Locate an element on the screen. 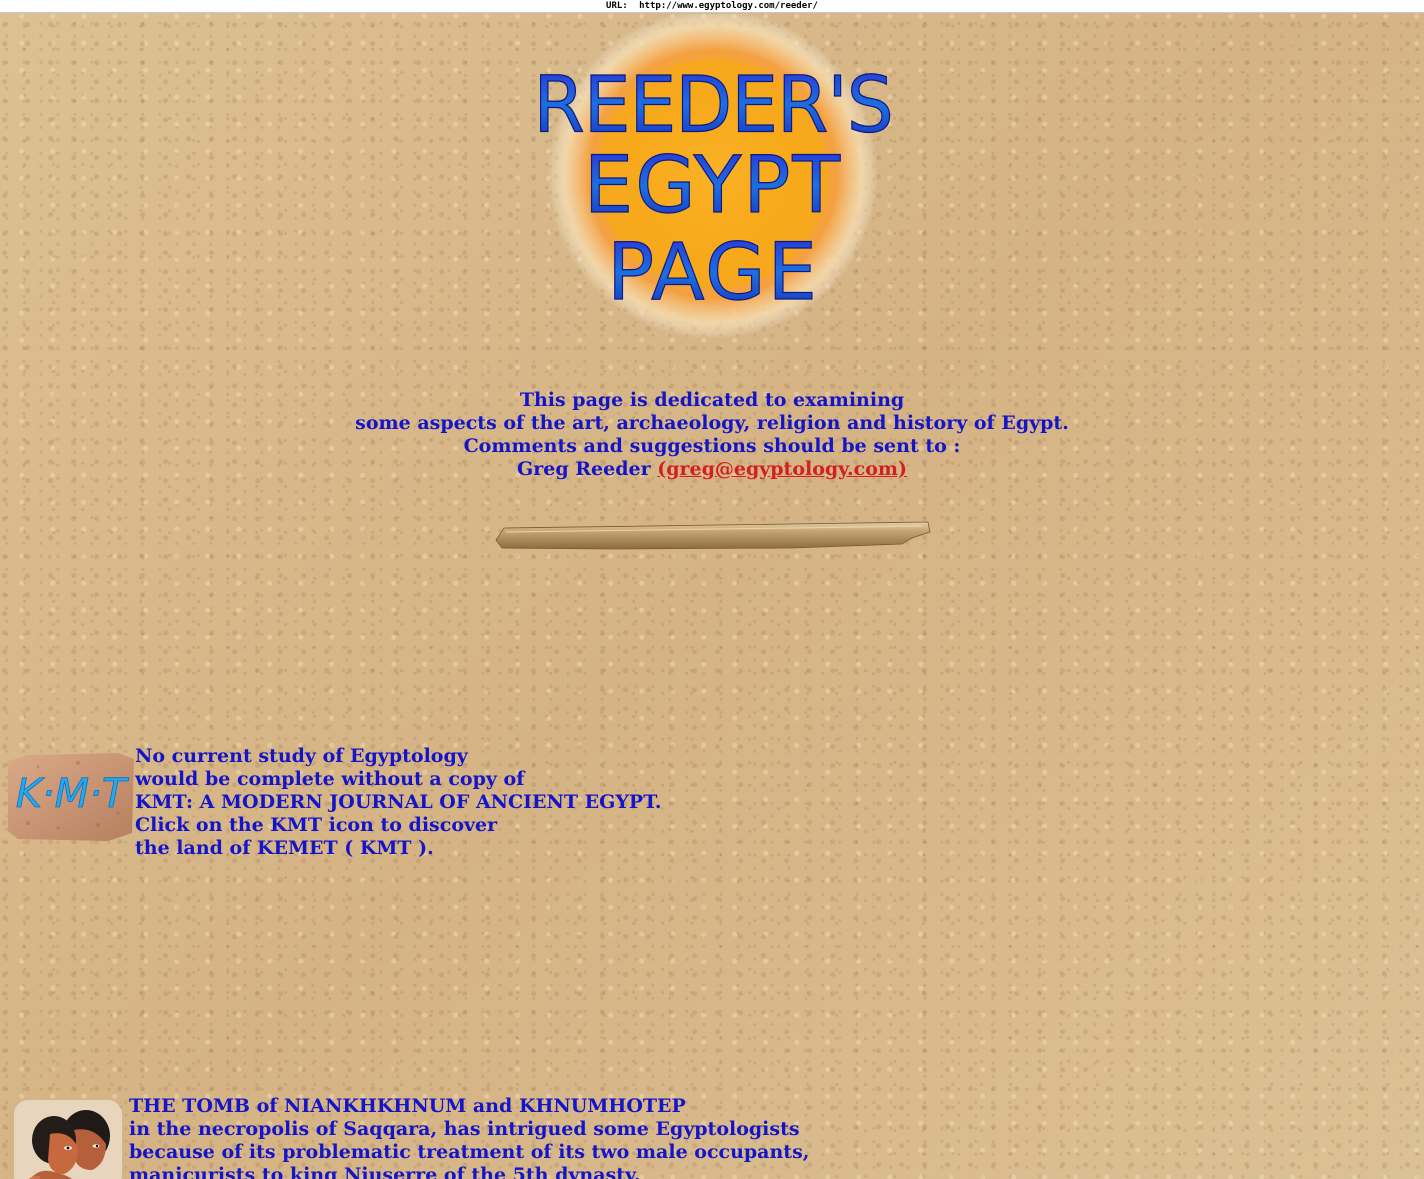 This screenshot has width=1424, height=1179. kmt-logo-icon: K·M·T is located at coordinates (71, 797).